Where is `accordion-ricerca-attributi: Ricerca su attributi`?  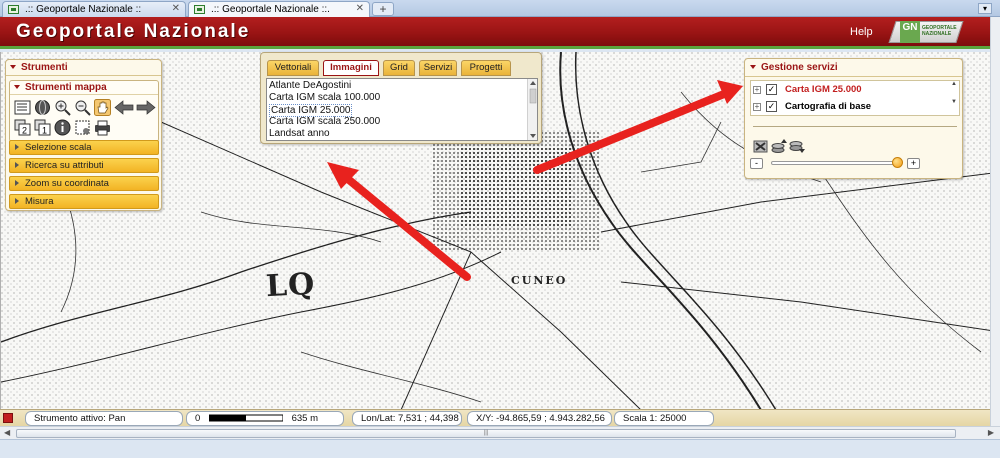
accordion-ricerca-attributi: Ricerca su attributi is located at coordinates (84, 165).